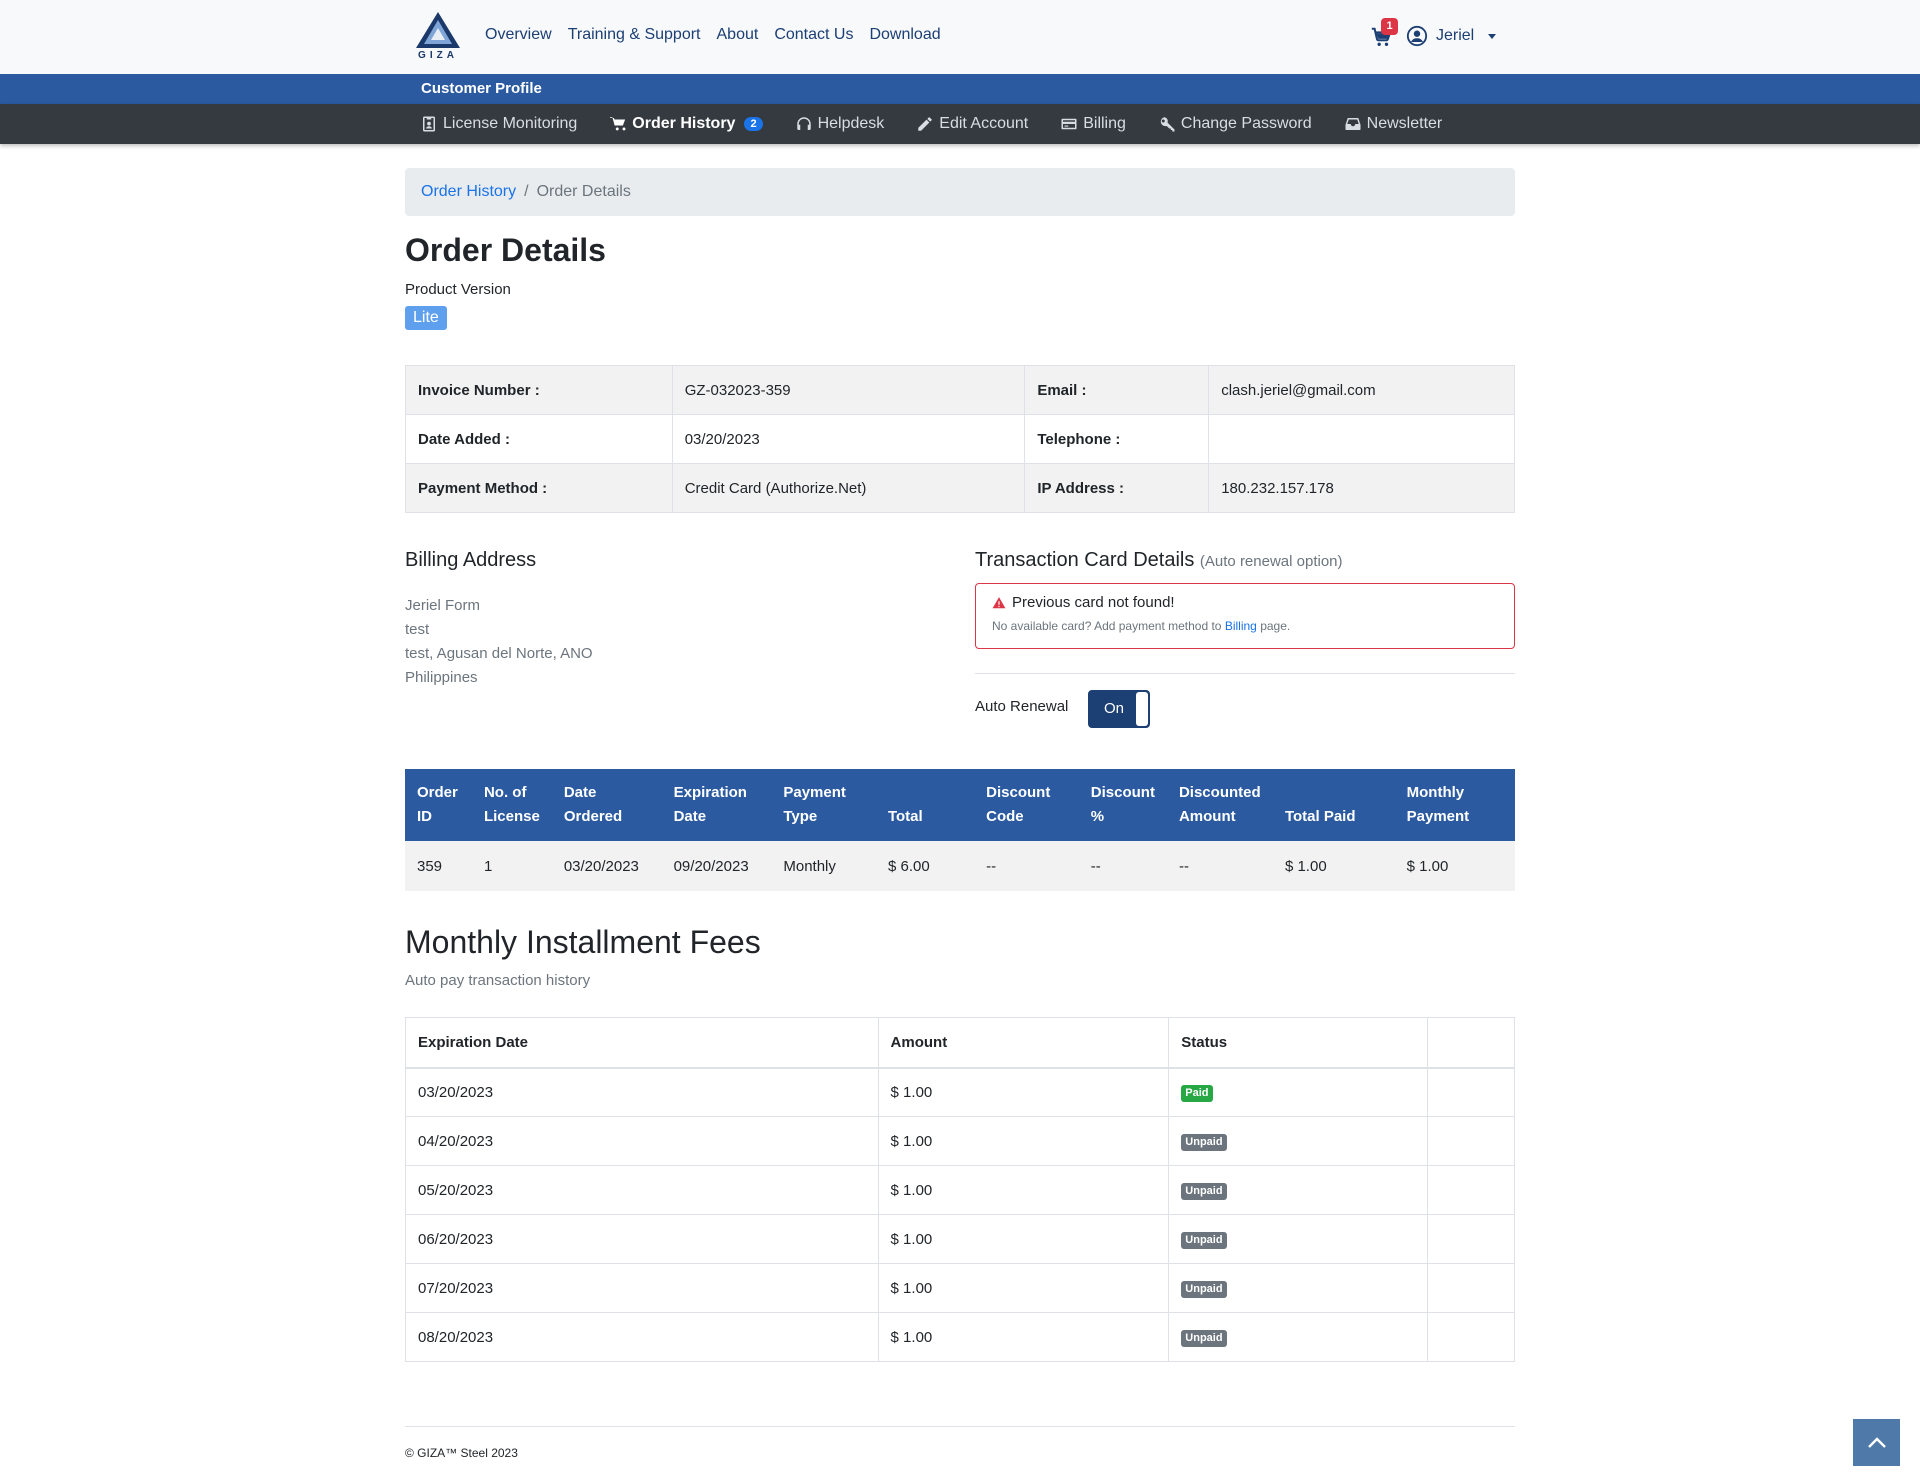 The image size is (1920, 1478). What do you see at coordinates (1122, 792) in the screenshot?
I see `order-column-header-line: Discount` at bounding box center [1122, 792].